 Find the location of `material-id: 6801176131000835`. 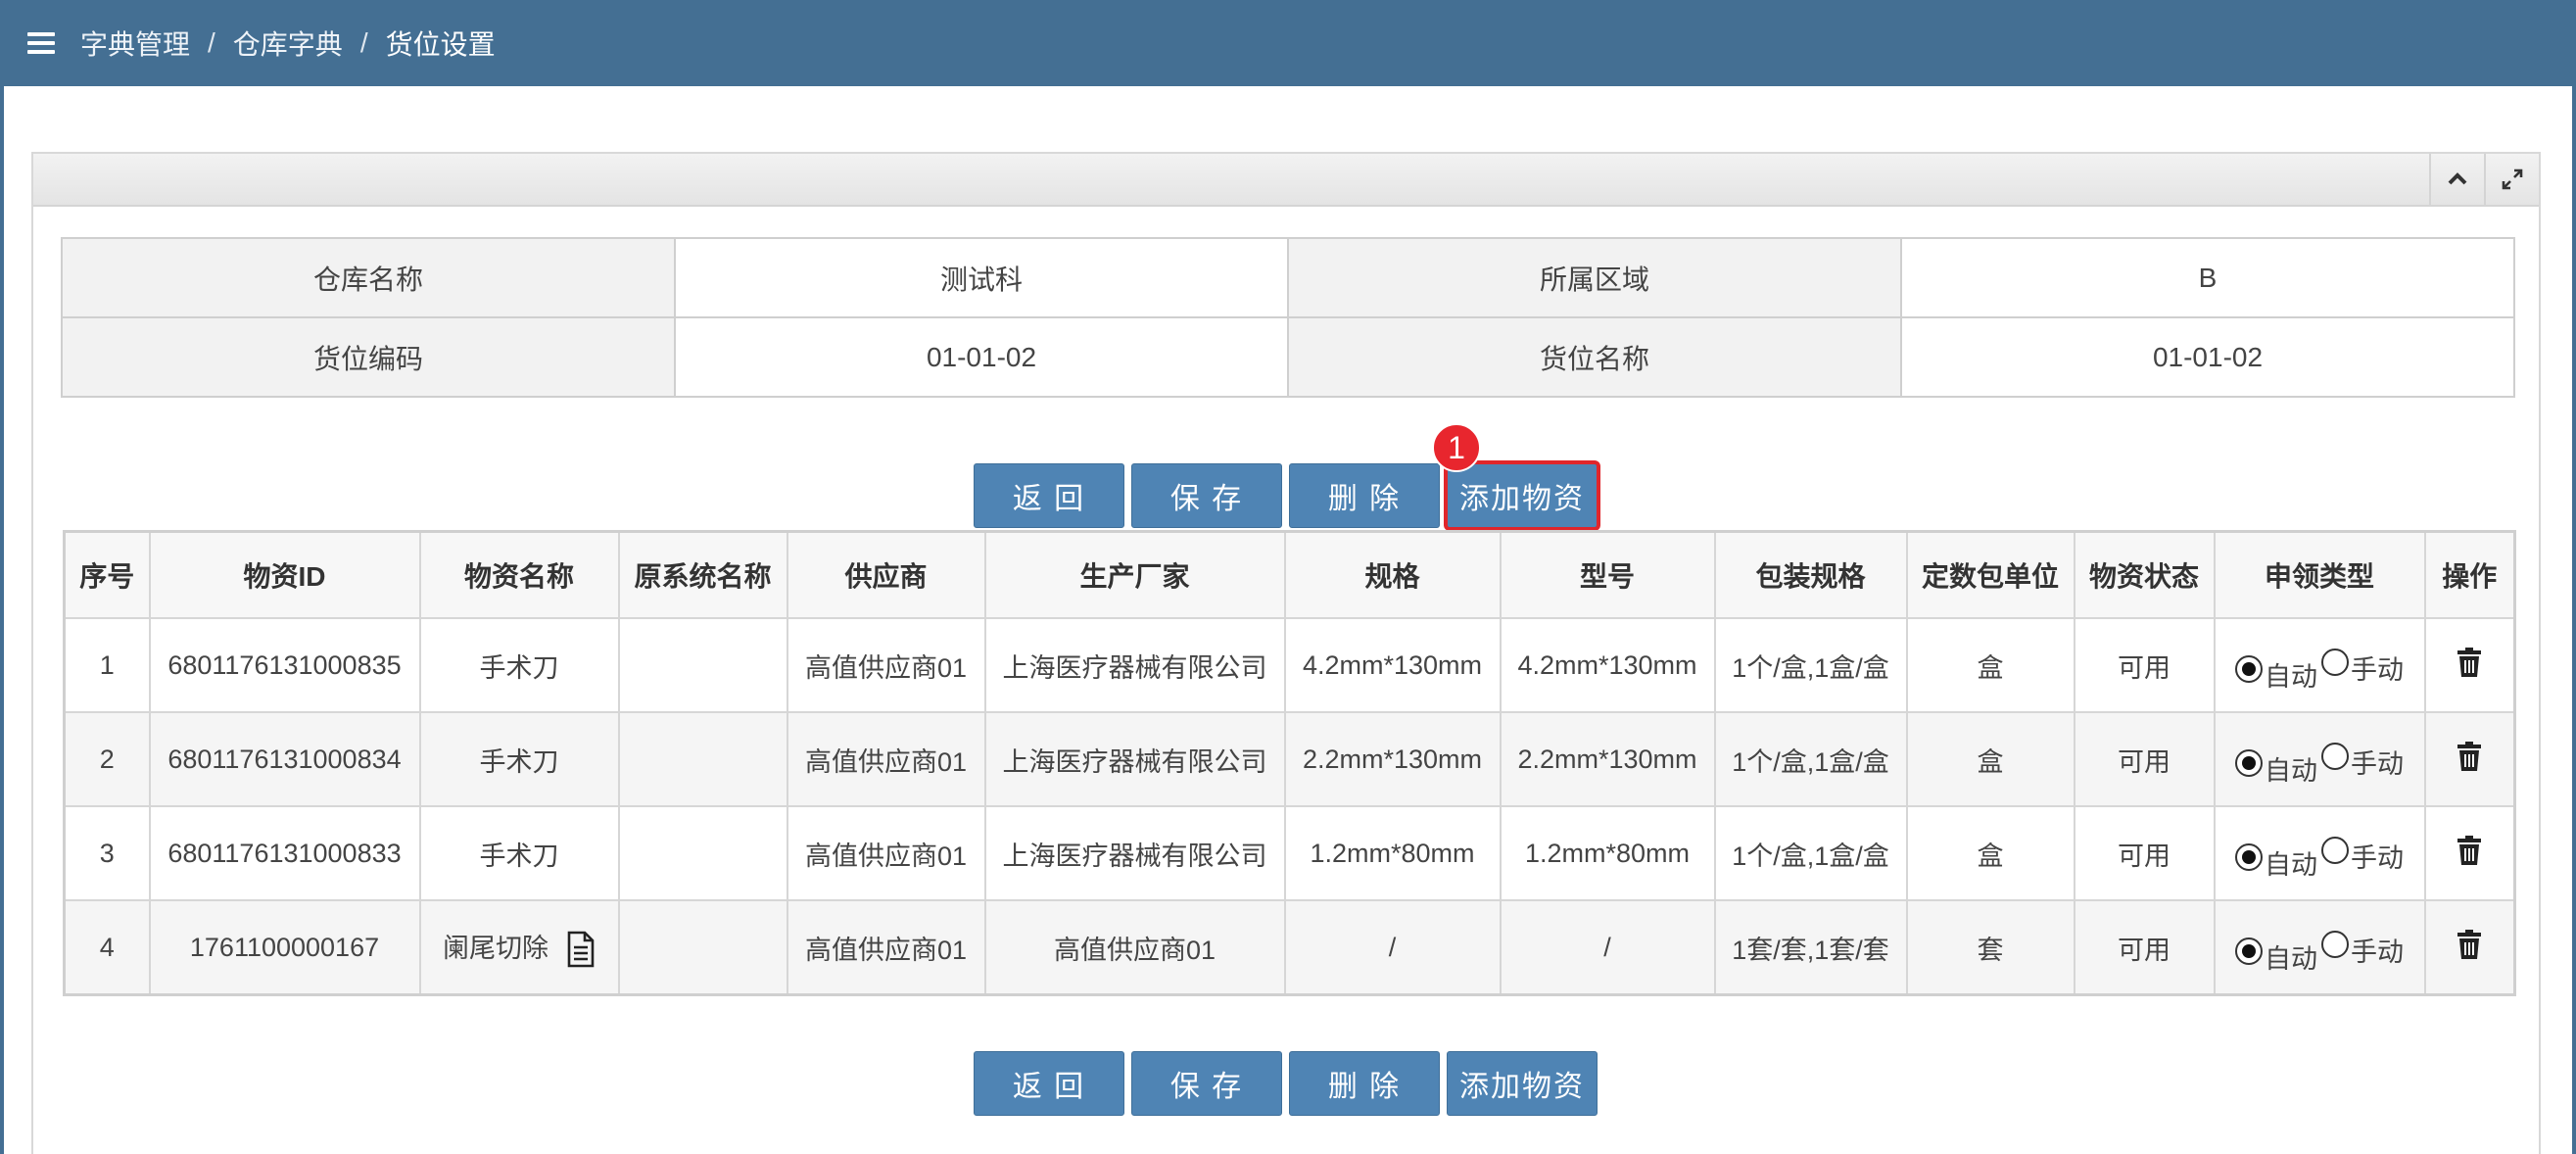

material-id: 6801176131000835 is located at coordinates (285, 665).